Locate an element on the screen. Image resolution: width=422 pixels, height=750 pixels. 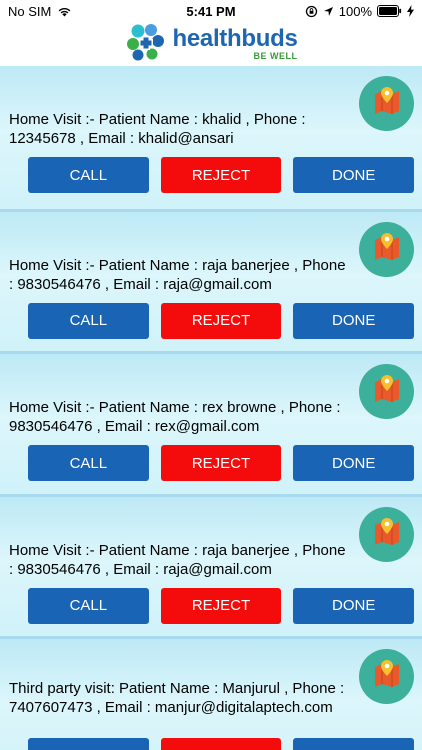
location-arrow-icon is located at coordinates (328, 11).